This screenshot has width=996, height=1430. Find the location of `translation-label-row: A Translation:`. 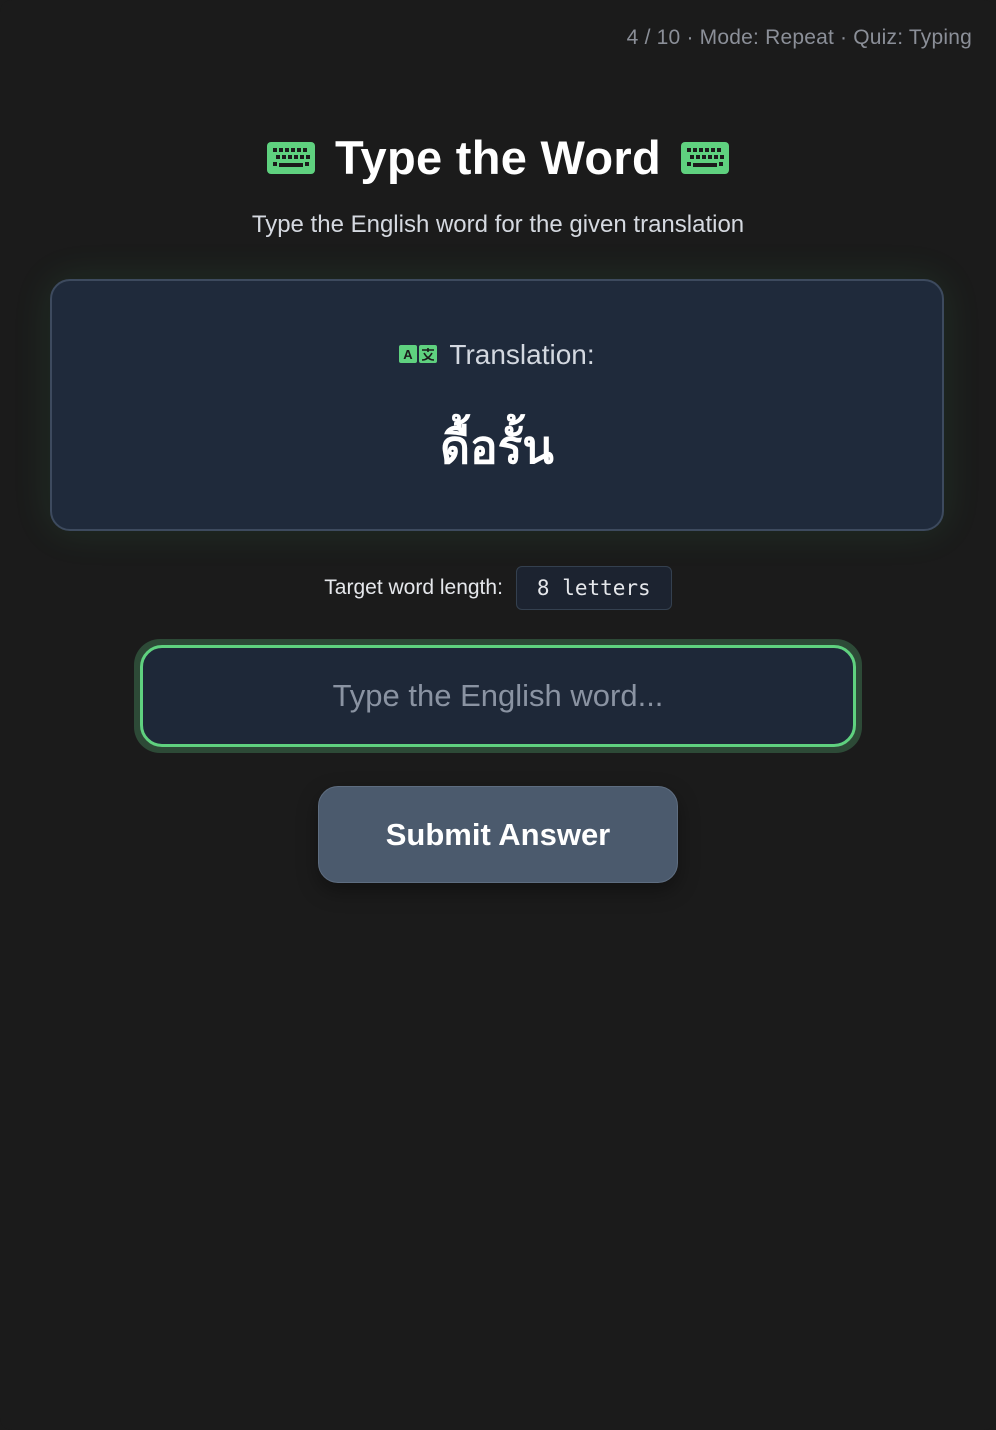

translation-label-row: A Translation: is located at coordinates (497, 355).